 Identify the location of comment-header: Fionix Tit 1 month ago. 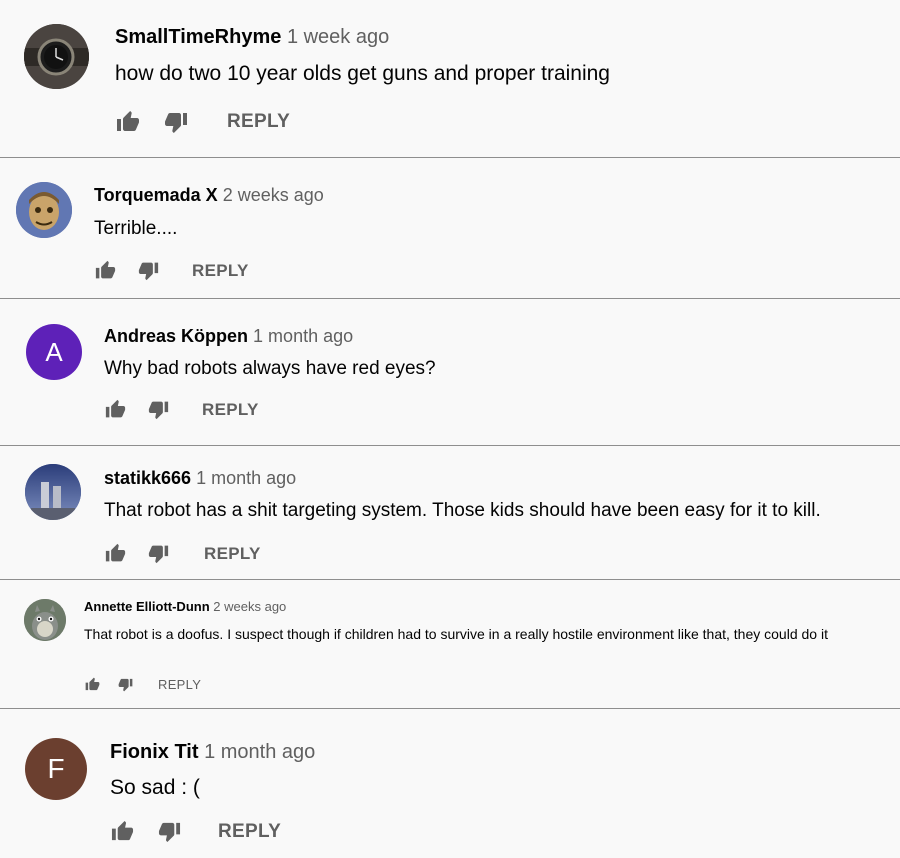
(212, 752).